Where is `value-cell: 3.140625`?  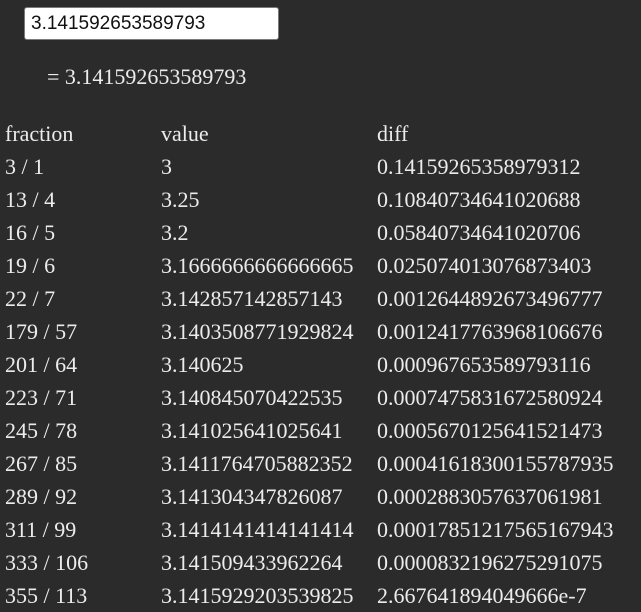 value-cell: 3.140625 is located at coordinates (202, 364).